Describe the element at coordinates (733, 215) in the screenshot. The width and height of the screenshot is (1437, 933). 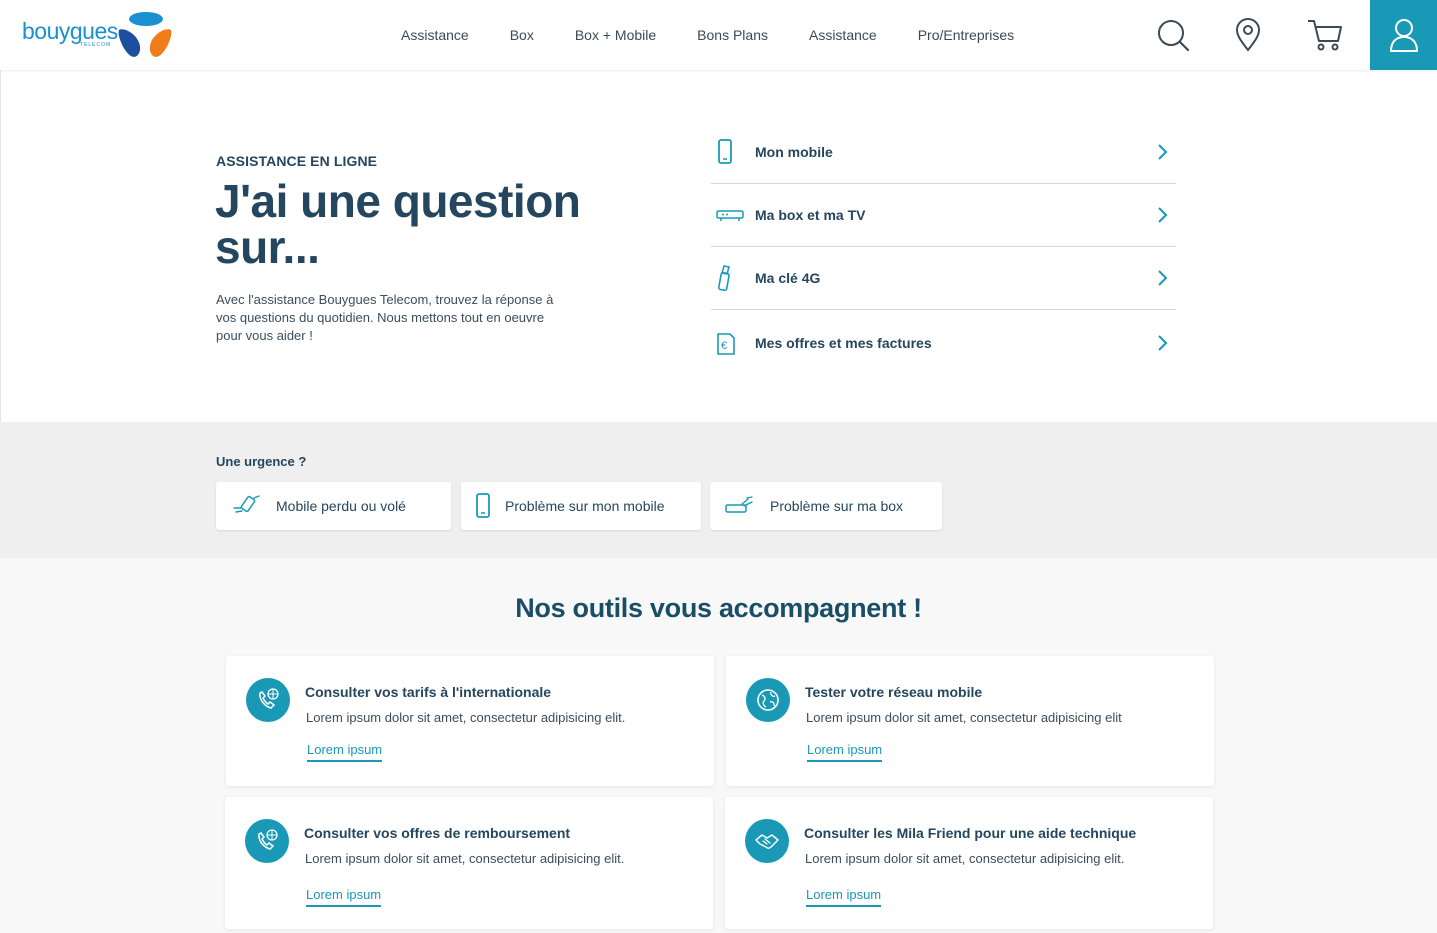
I see `tv-box-icon` at that location.